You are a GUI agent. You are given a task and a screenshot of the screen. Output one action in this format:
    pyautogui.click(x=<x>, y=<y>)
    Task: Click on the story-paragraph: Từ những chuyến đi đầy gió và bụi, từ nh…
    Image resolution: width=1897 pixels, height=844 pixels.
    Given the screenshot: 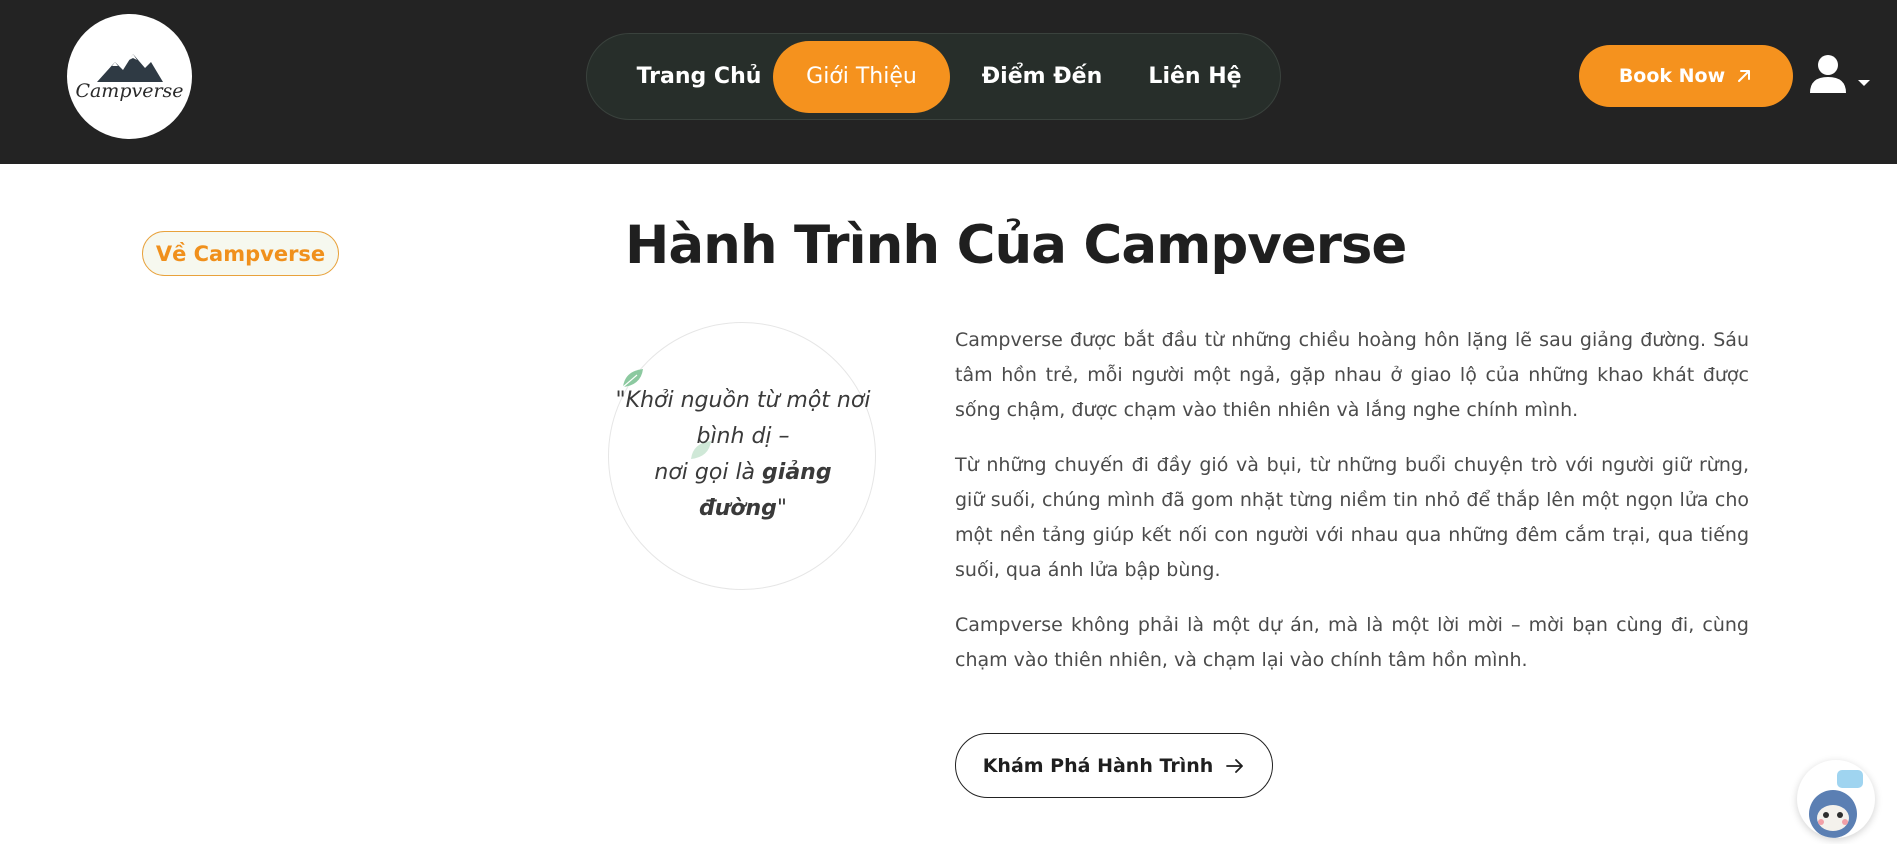 What is the action you would take?
    pyautogui.click(x=1352, y=517)
    